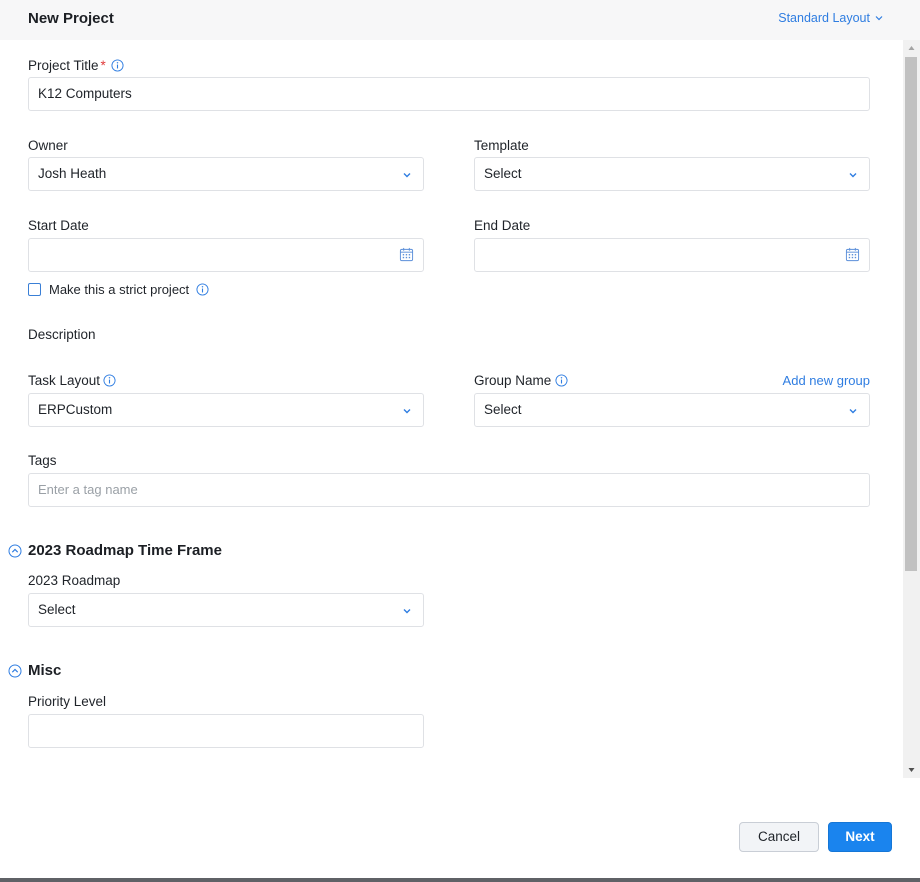 The image size is (920, 882). What do you see at coordinates (502, 225) in the screenshot?
I see `end-date-label: End Date` at bounding box center [502, 225].